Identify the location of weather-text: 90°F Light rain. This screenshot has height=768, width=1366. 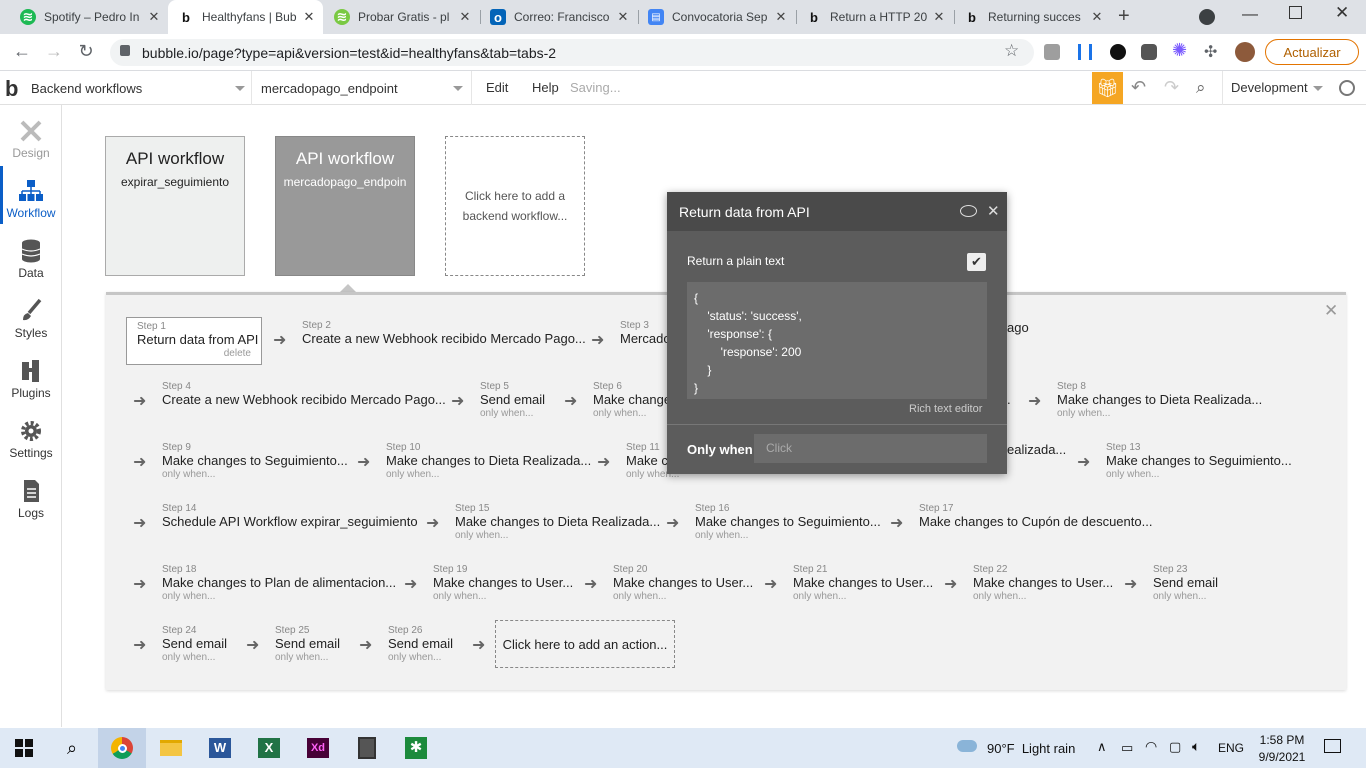
(1031, 748).